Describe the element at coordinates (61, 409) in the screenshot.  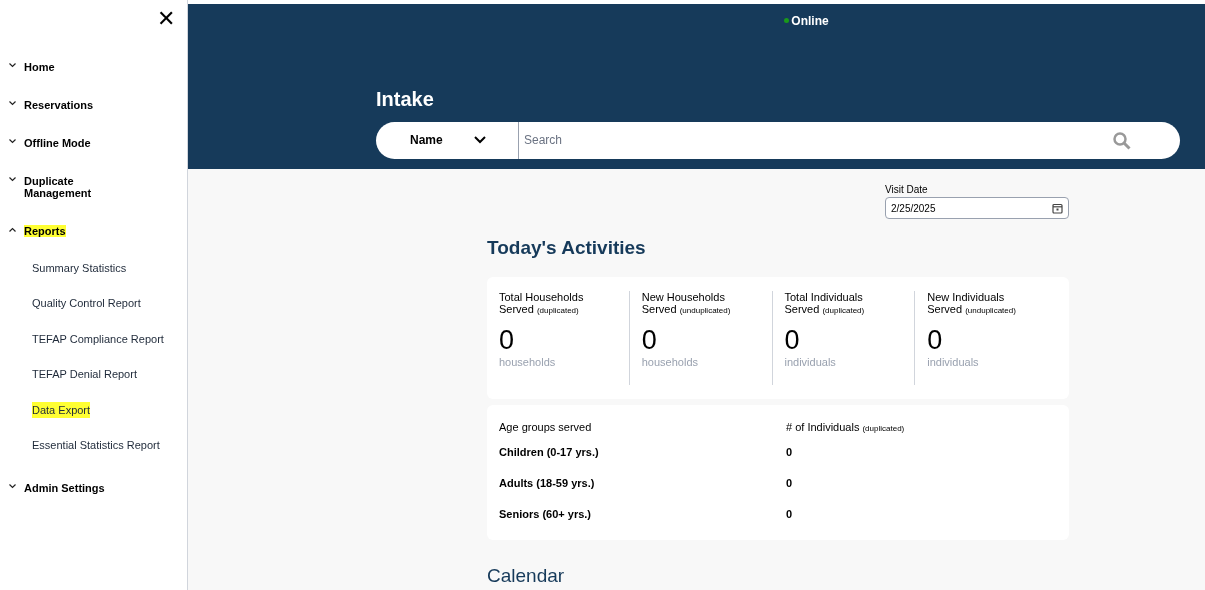
I see `nav-link: Data Export` at that location.